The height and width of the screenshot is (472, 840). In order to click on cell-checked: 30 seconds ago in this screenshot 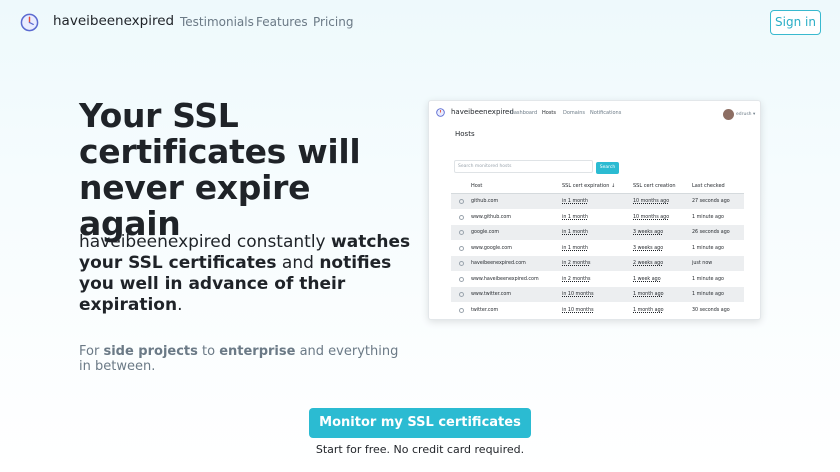, I will do `click(711, 310)`.